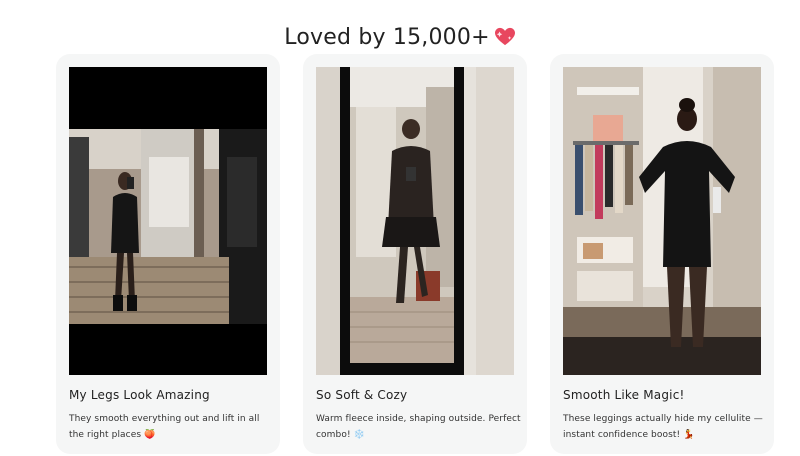 The width and height of the screenshot is (800, 456). I want to click on review-title: My Legs Look Amazing, so click(139, 395).